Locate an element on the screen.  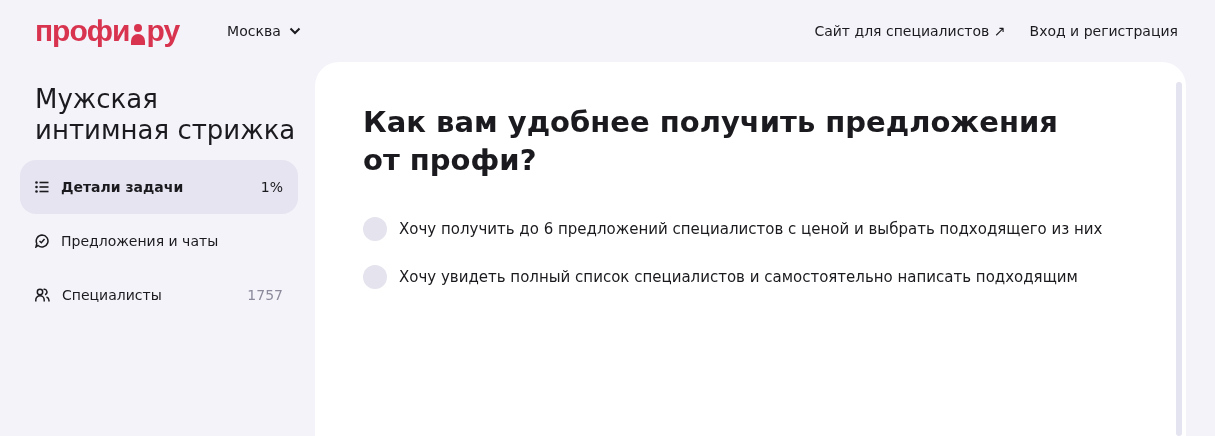
logo-text: ру is located at coordinates (163, 31).